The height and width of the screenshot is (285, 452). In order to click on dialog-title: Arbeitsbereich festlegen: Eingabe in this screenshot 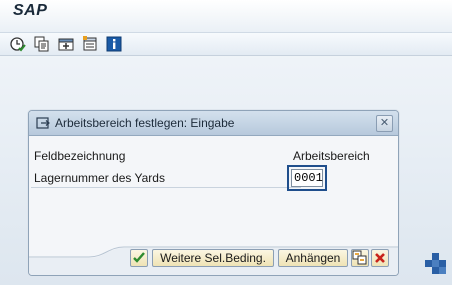, I will do `click(145, 123)`.